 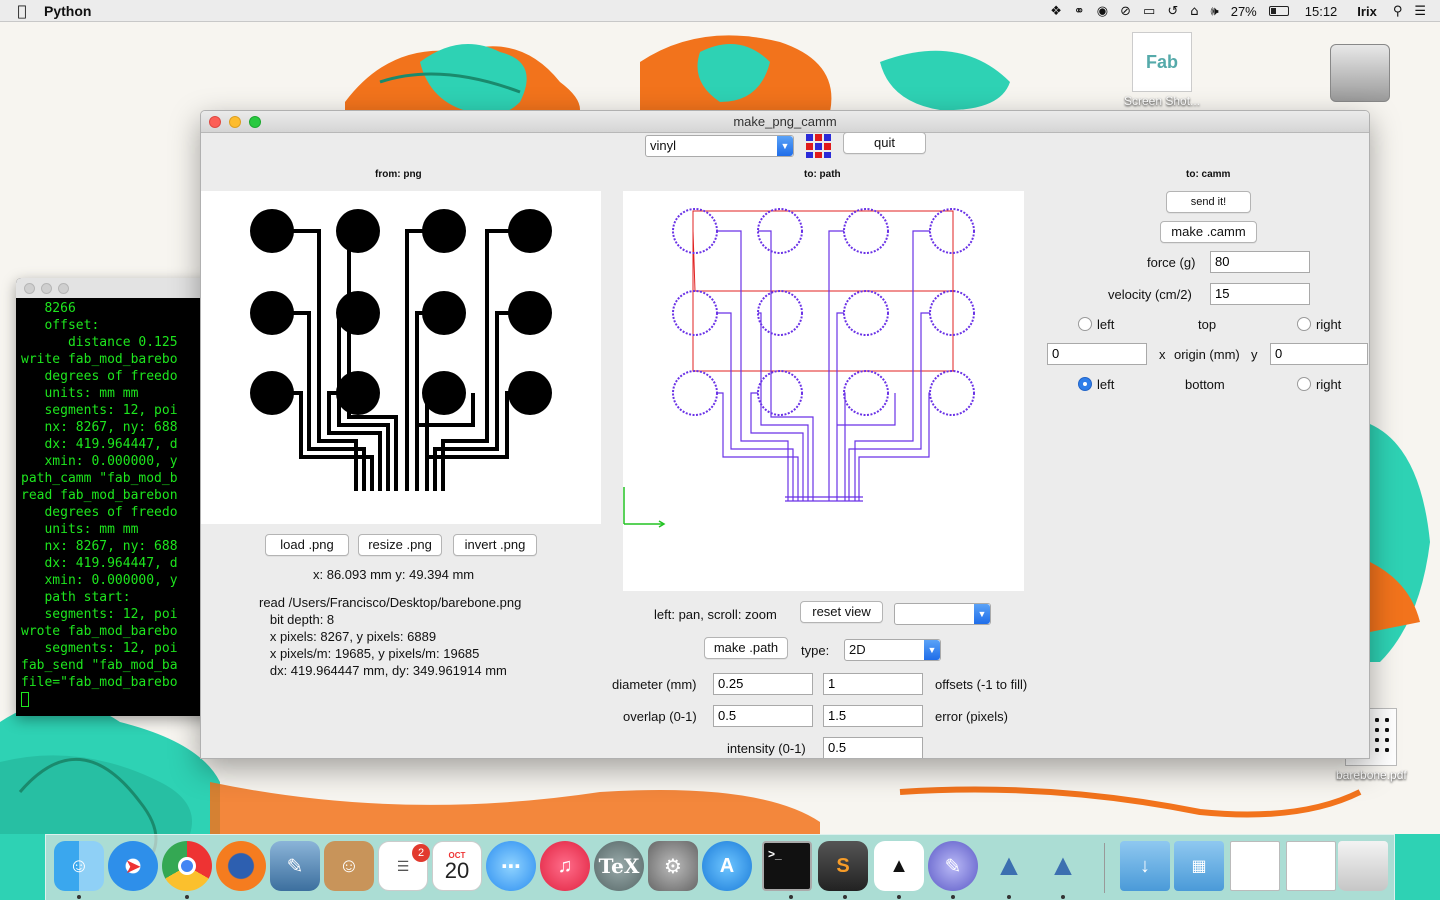 I want to click on overlap-label: overlap (0-1), so click(x=660, y=716).